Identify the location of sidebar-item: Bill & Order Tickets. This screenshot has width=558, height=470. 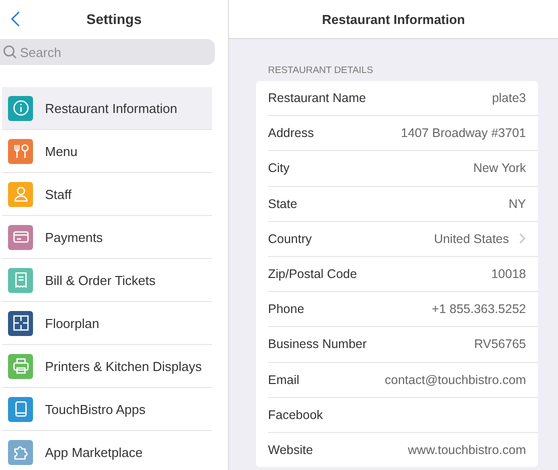
(107, 280).